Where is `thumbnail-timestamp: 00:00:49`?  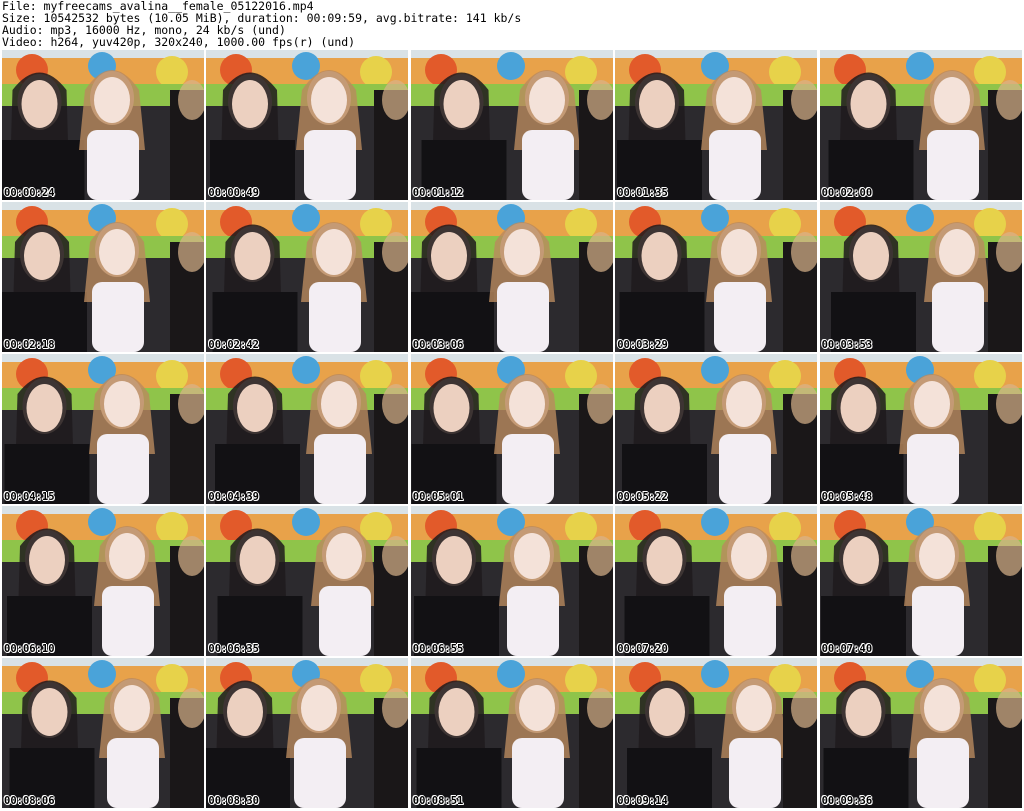
thumbnail-timestamp: 00:00:49 is located at coordinates (233, 193).